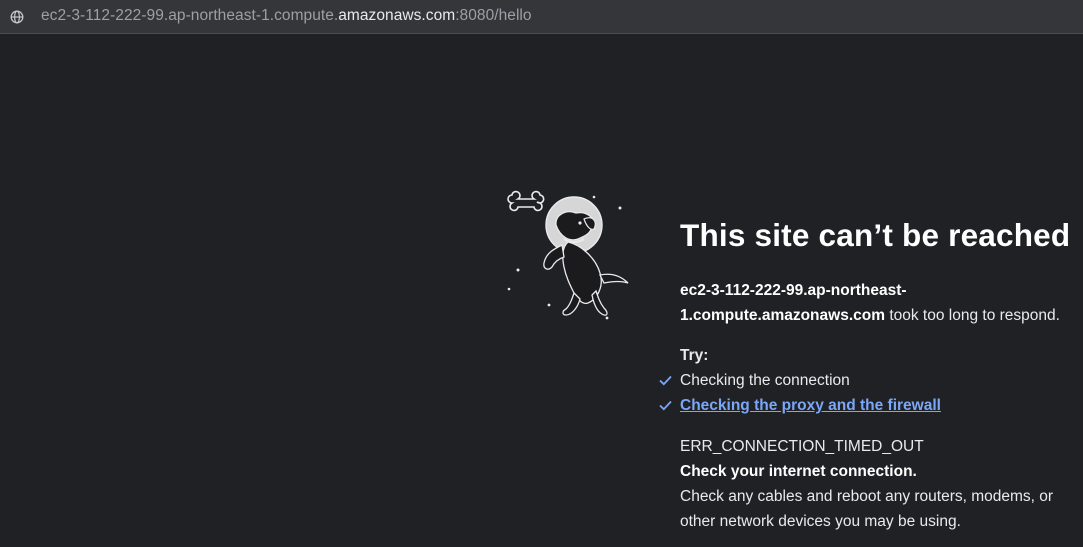 The width and height of the screenshot is (1083, 547). What do you see at coordinates (397, 15) in the screenshot?
I see `url-domain: amazonaws.com` at bounding box center [397, 15].